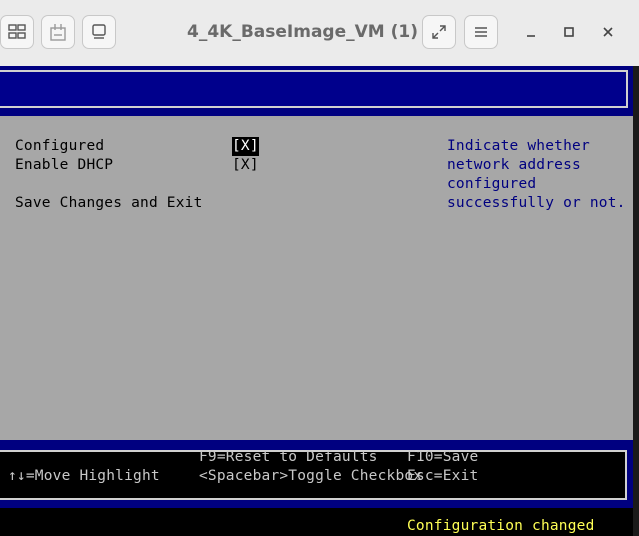 The image size is (639, 536). What do you see at coordinates (518, 146) in the screenshot?
I see `help-text-line-1: Indicate whether` at bounding box center [518, 146].